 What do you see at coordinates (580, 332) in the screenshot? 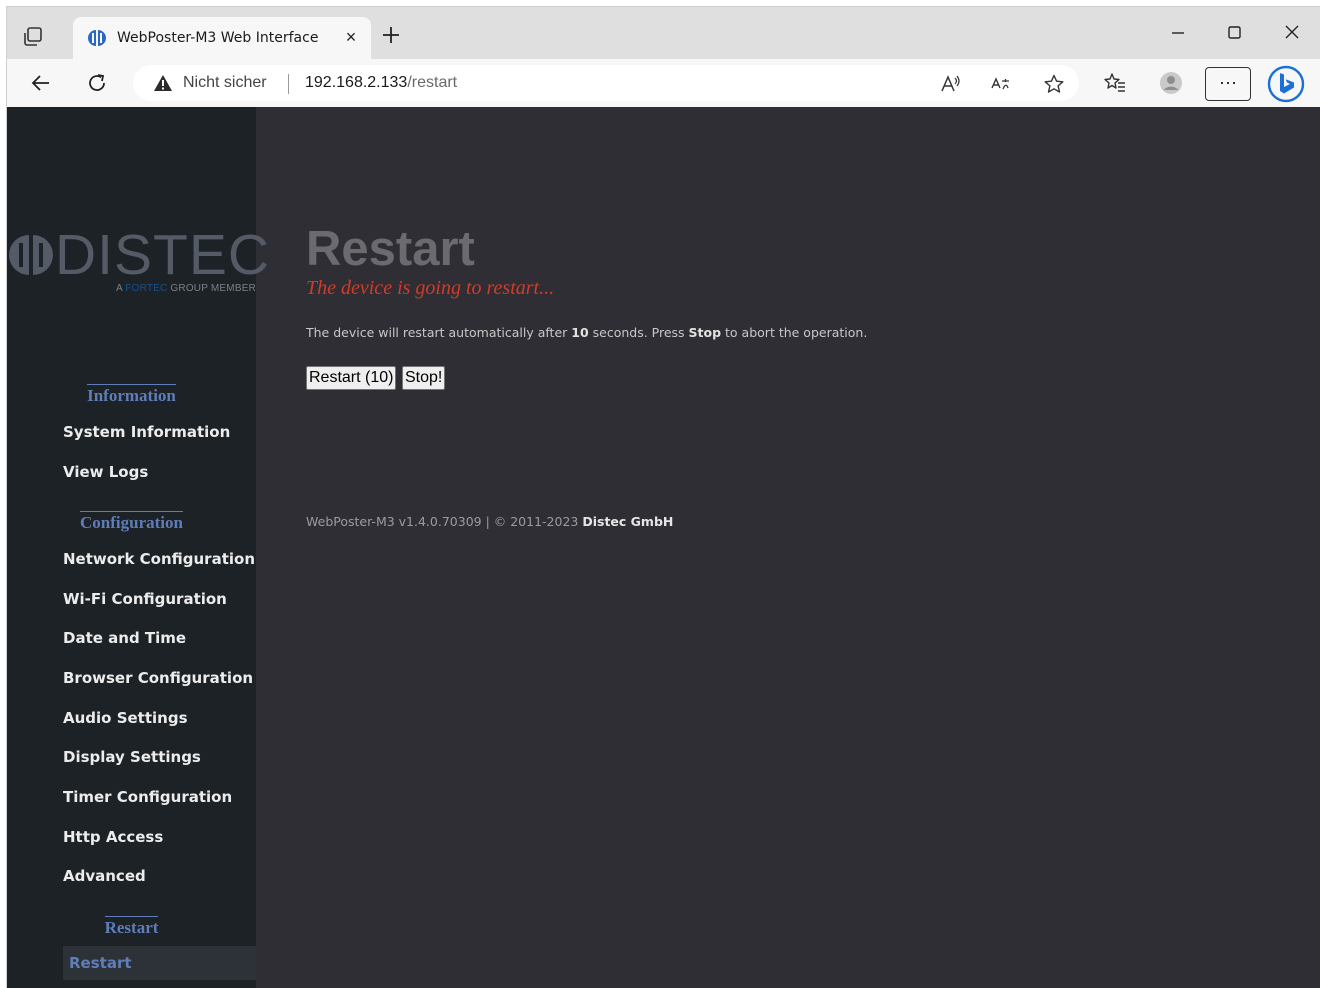
I see `restart-seconds: 10` at bounding box center [580, 332].